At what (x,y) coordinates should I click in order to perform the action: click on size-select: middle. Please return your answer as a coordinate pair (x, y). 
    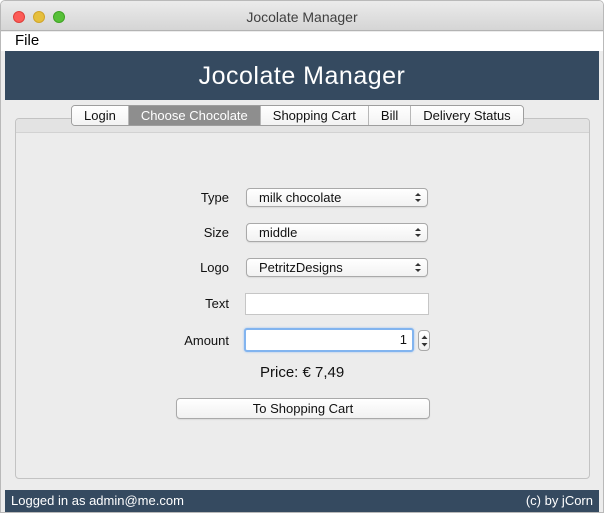
    Looking at the image, I should click on (337, 232).